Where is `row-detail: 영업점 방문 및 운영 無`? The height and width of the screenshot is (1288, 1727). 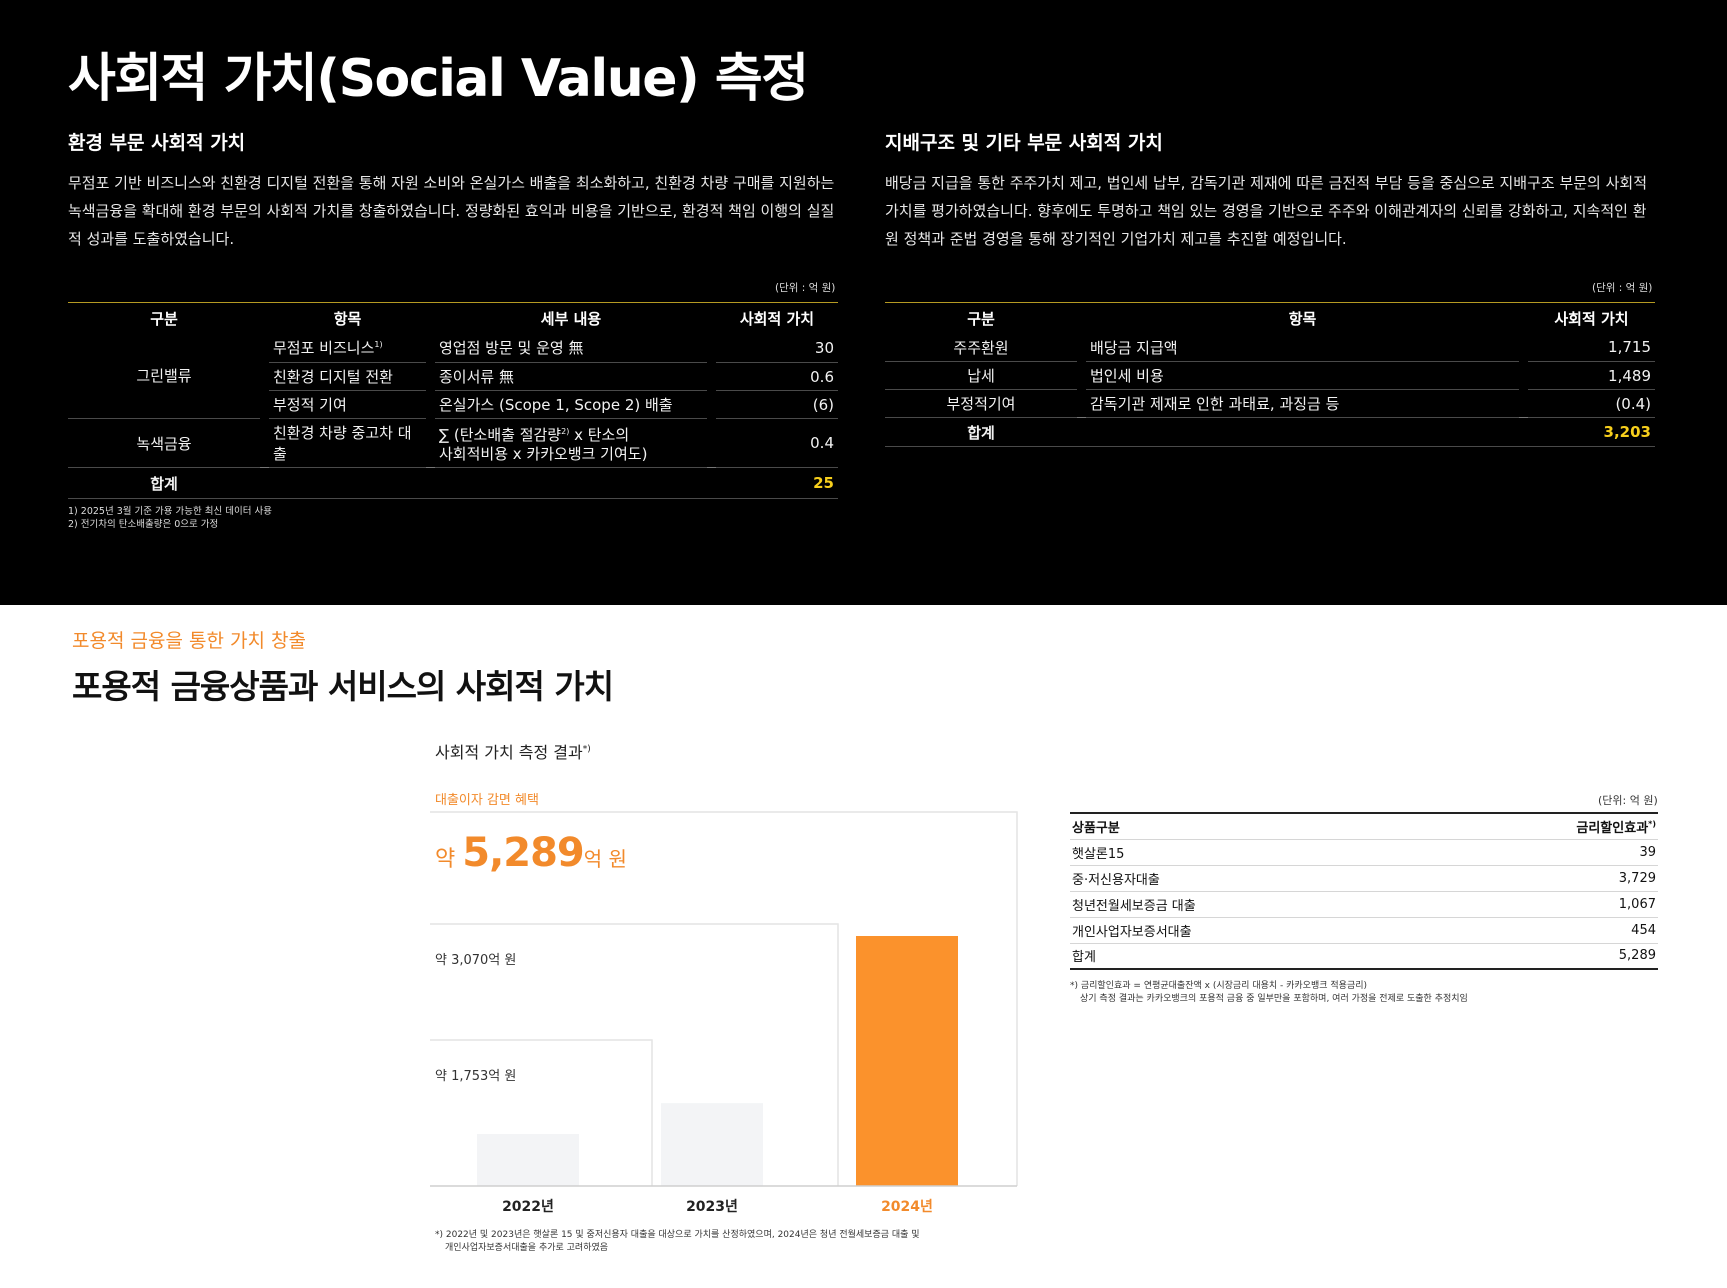 row-detail: 영업점 방문 및 운영 無 is located at coordinates (571, 348).